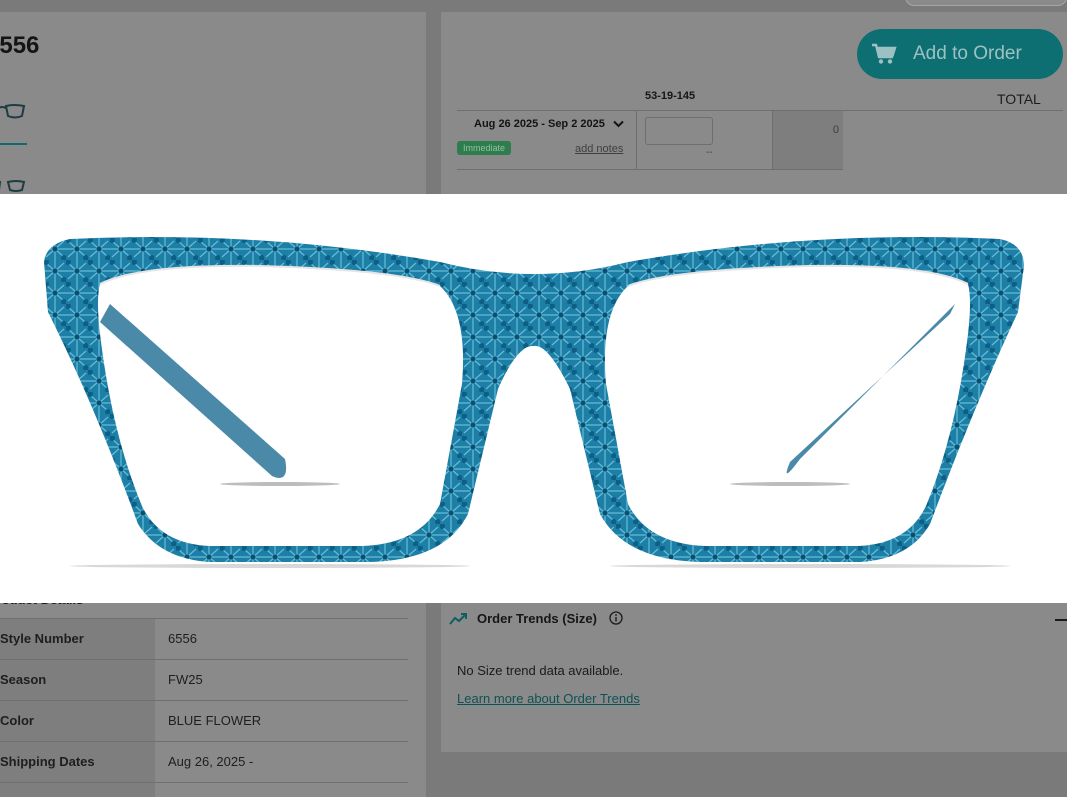 Image resolution: width=1067 pixels, height=797 pixels. I want to click on total-column-header: TOTAL, so click(1019, 99).